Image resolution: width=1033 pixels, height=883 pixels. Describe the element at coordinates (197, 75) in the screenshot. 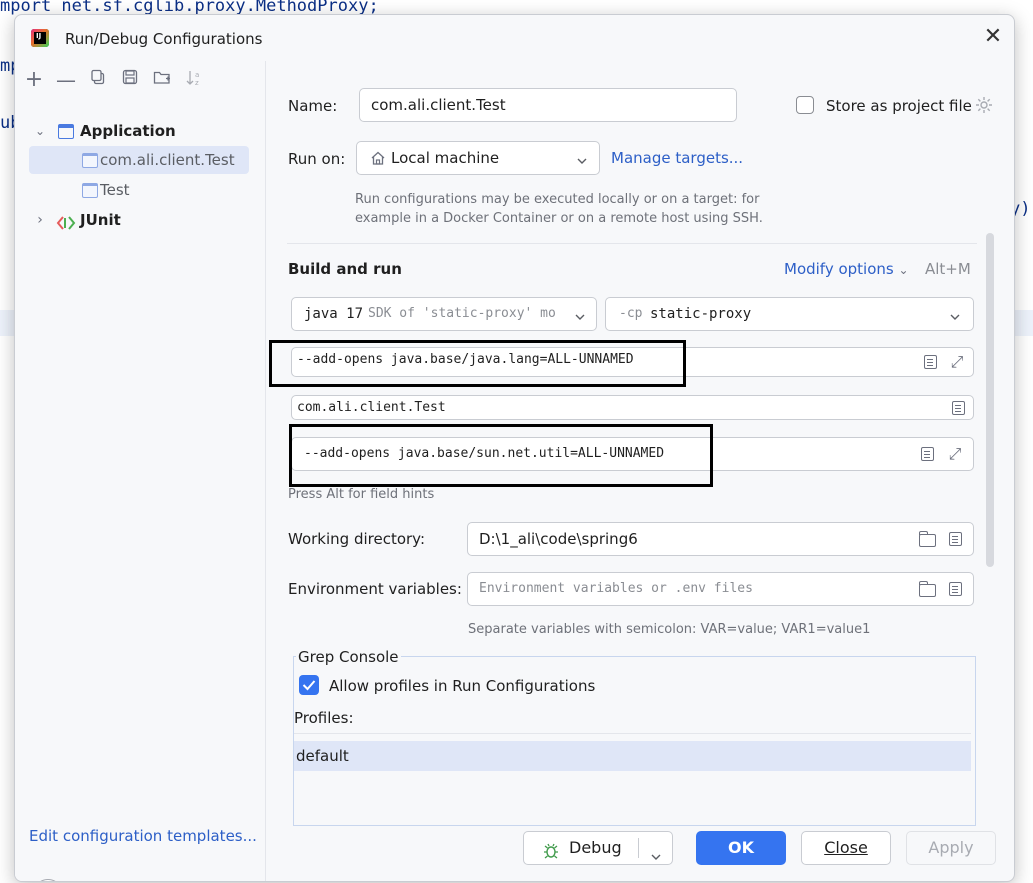

I see `svg-text: a` at that location.